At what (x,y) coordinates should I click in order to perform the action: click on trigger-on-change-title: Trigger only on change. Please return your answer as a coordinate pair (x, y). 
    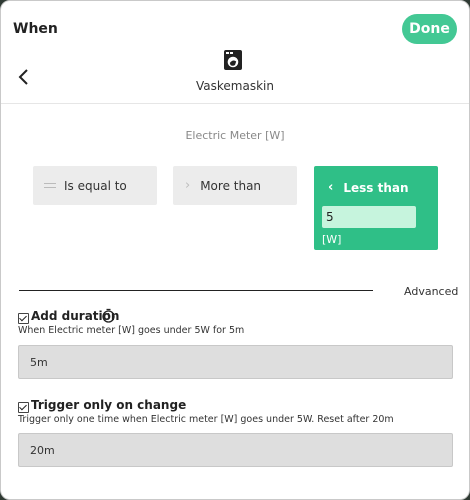
    Looking at the image, I should click on (109, 405).